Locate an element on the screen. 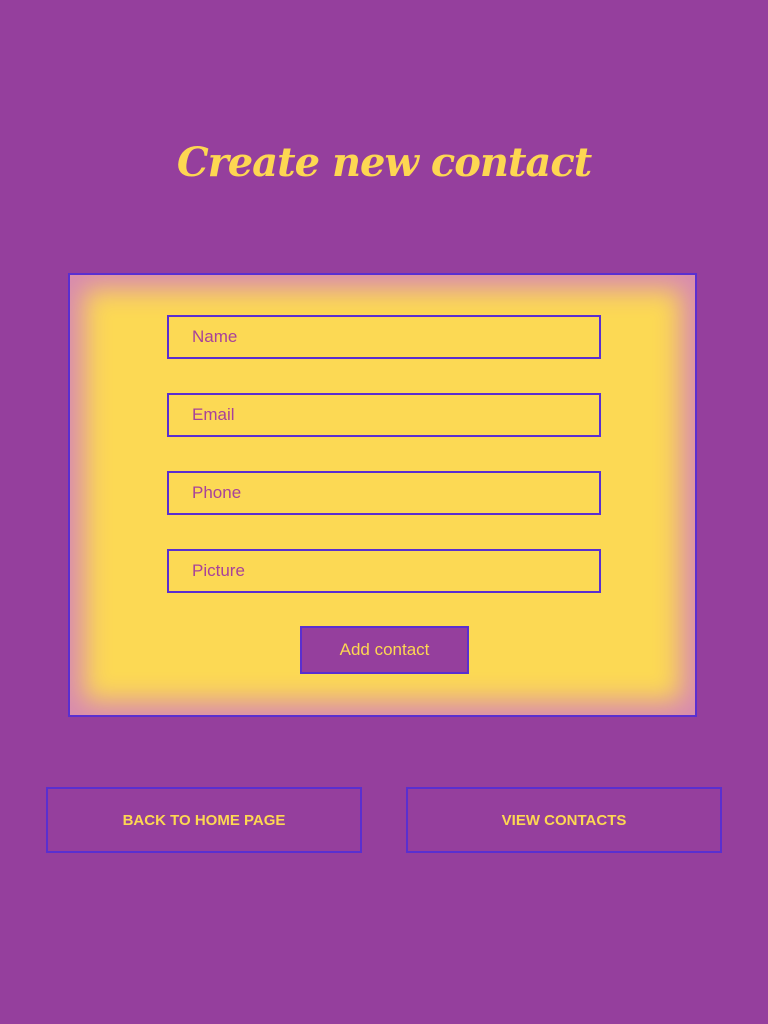  page-title: Create new contact is located at coordinates (384, 162).